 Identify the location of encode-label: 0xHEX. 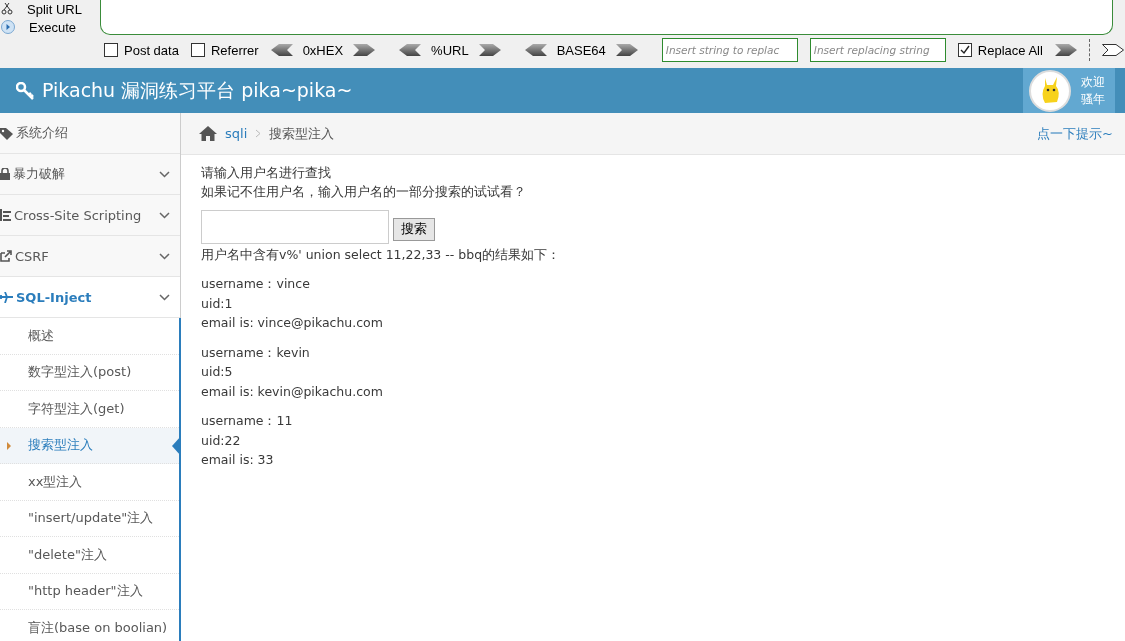
(323, 50).